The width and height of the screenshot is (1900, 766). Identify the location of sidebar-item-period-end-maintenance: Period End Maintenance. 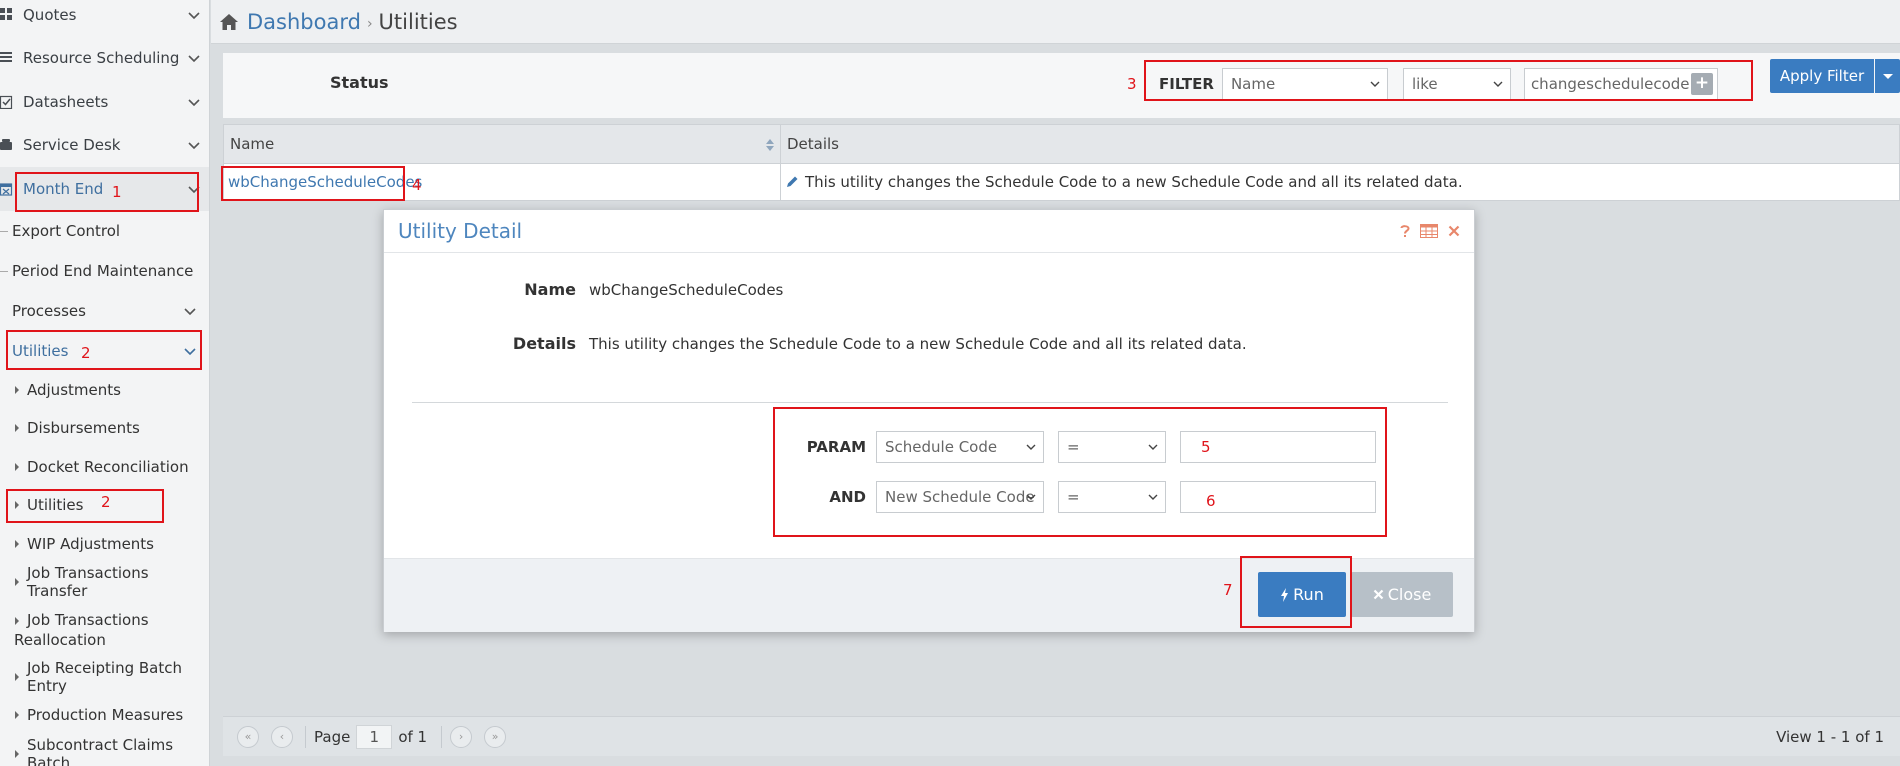
(104, 271).